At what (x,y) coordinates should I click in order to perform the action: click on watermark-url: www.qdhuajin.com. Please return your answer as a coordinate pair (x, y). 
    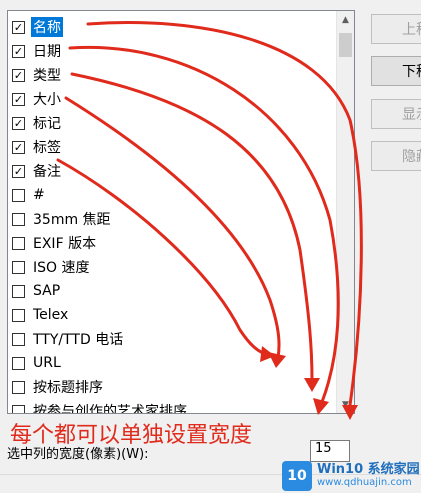
    Looking at the image, I should click on (364, 483).